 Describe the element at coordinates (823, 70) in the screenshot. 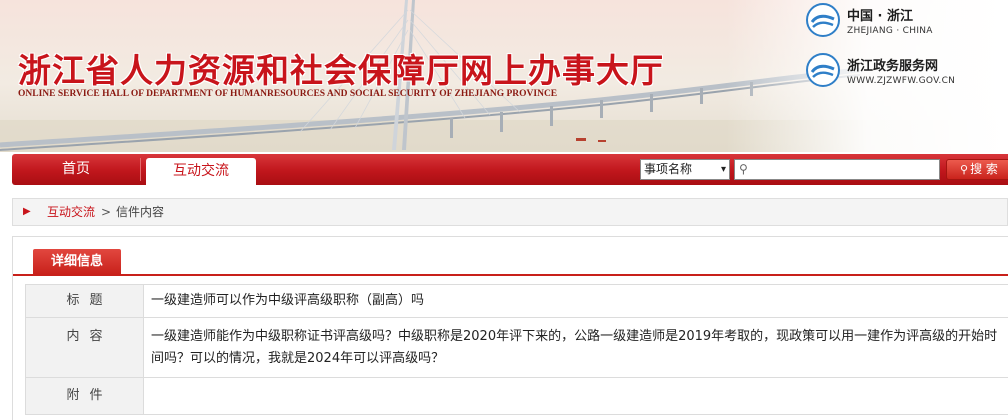

I see `zjzwfw-logo-icon` at that location.